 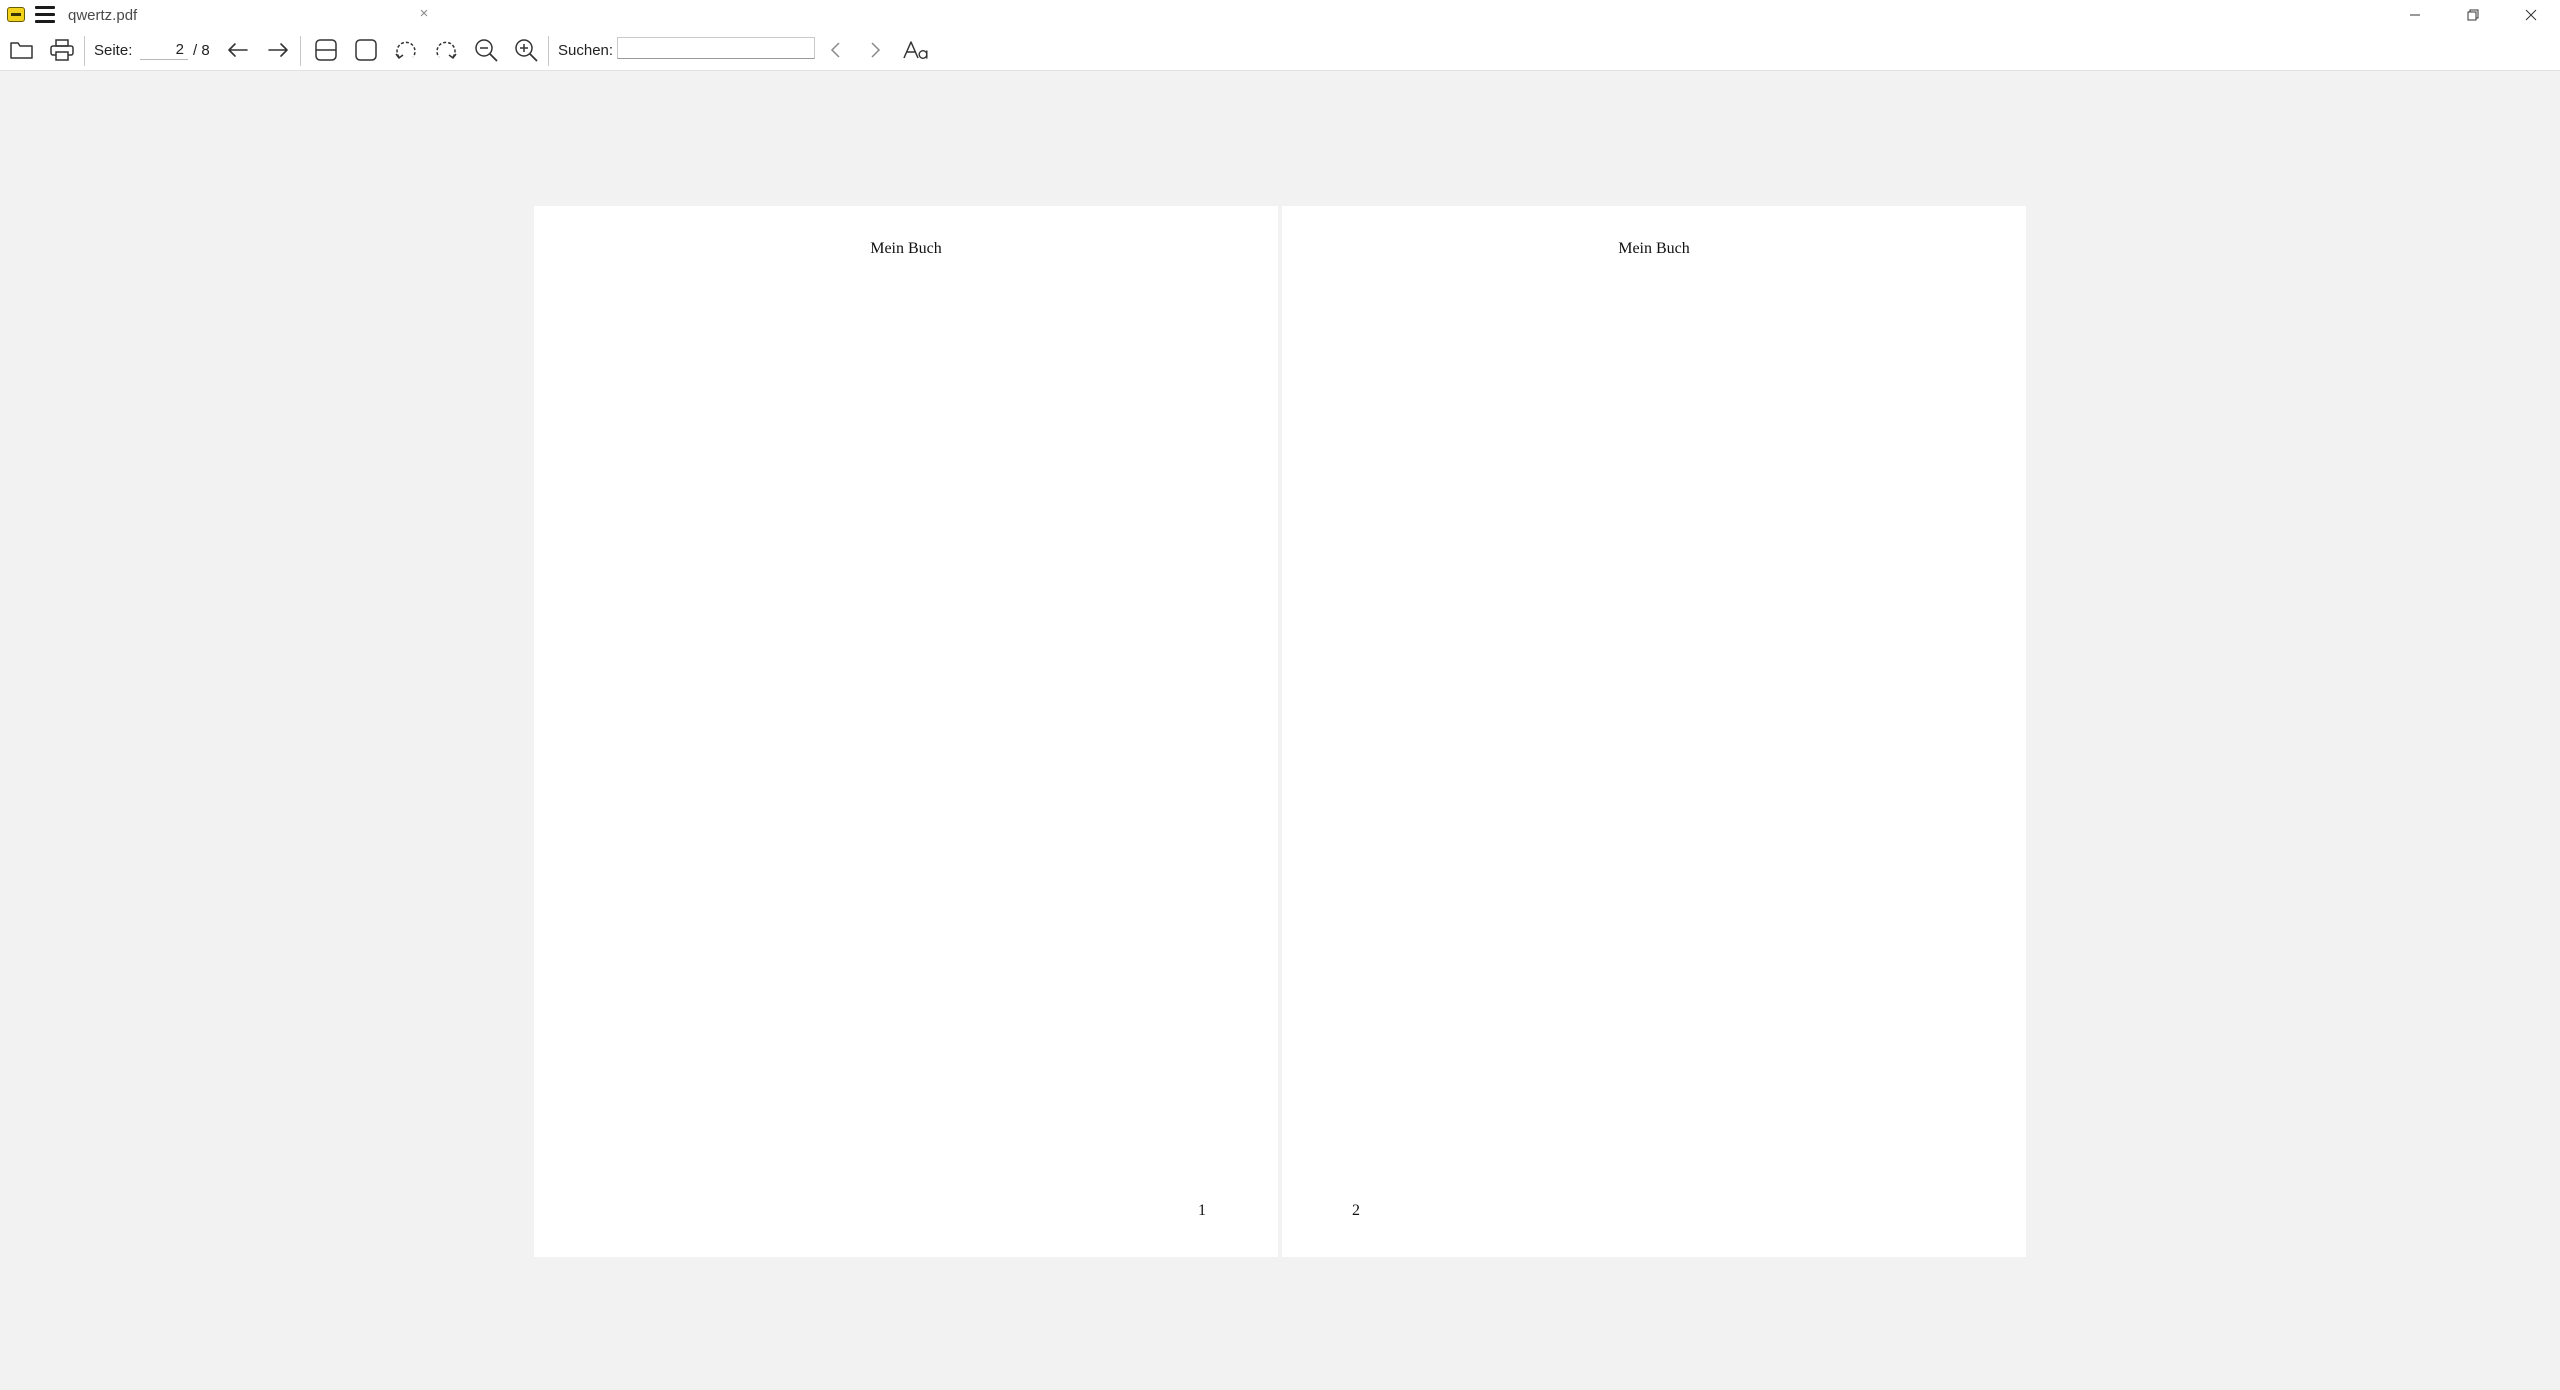 I want to click on arrow-left-icon, so click(x=238, y=50).